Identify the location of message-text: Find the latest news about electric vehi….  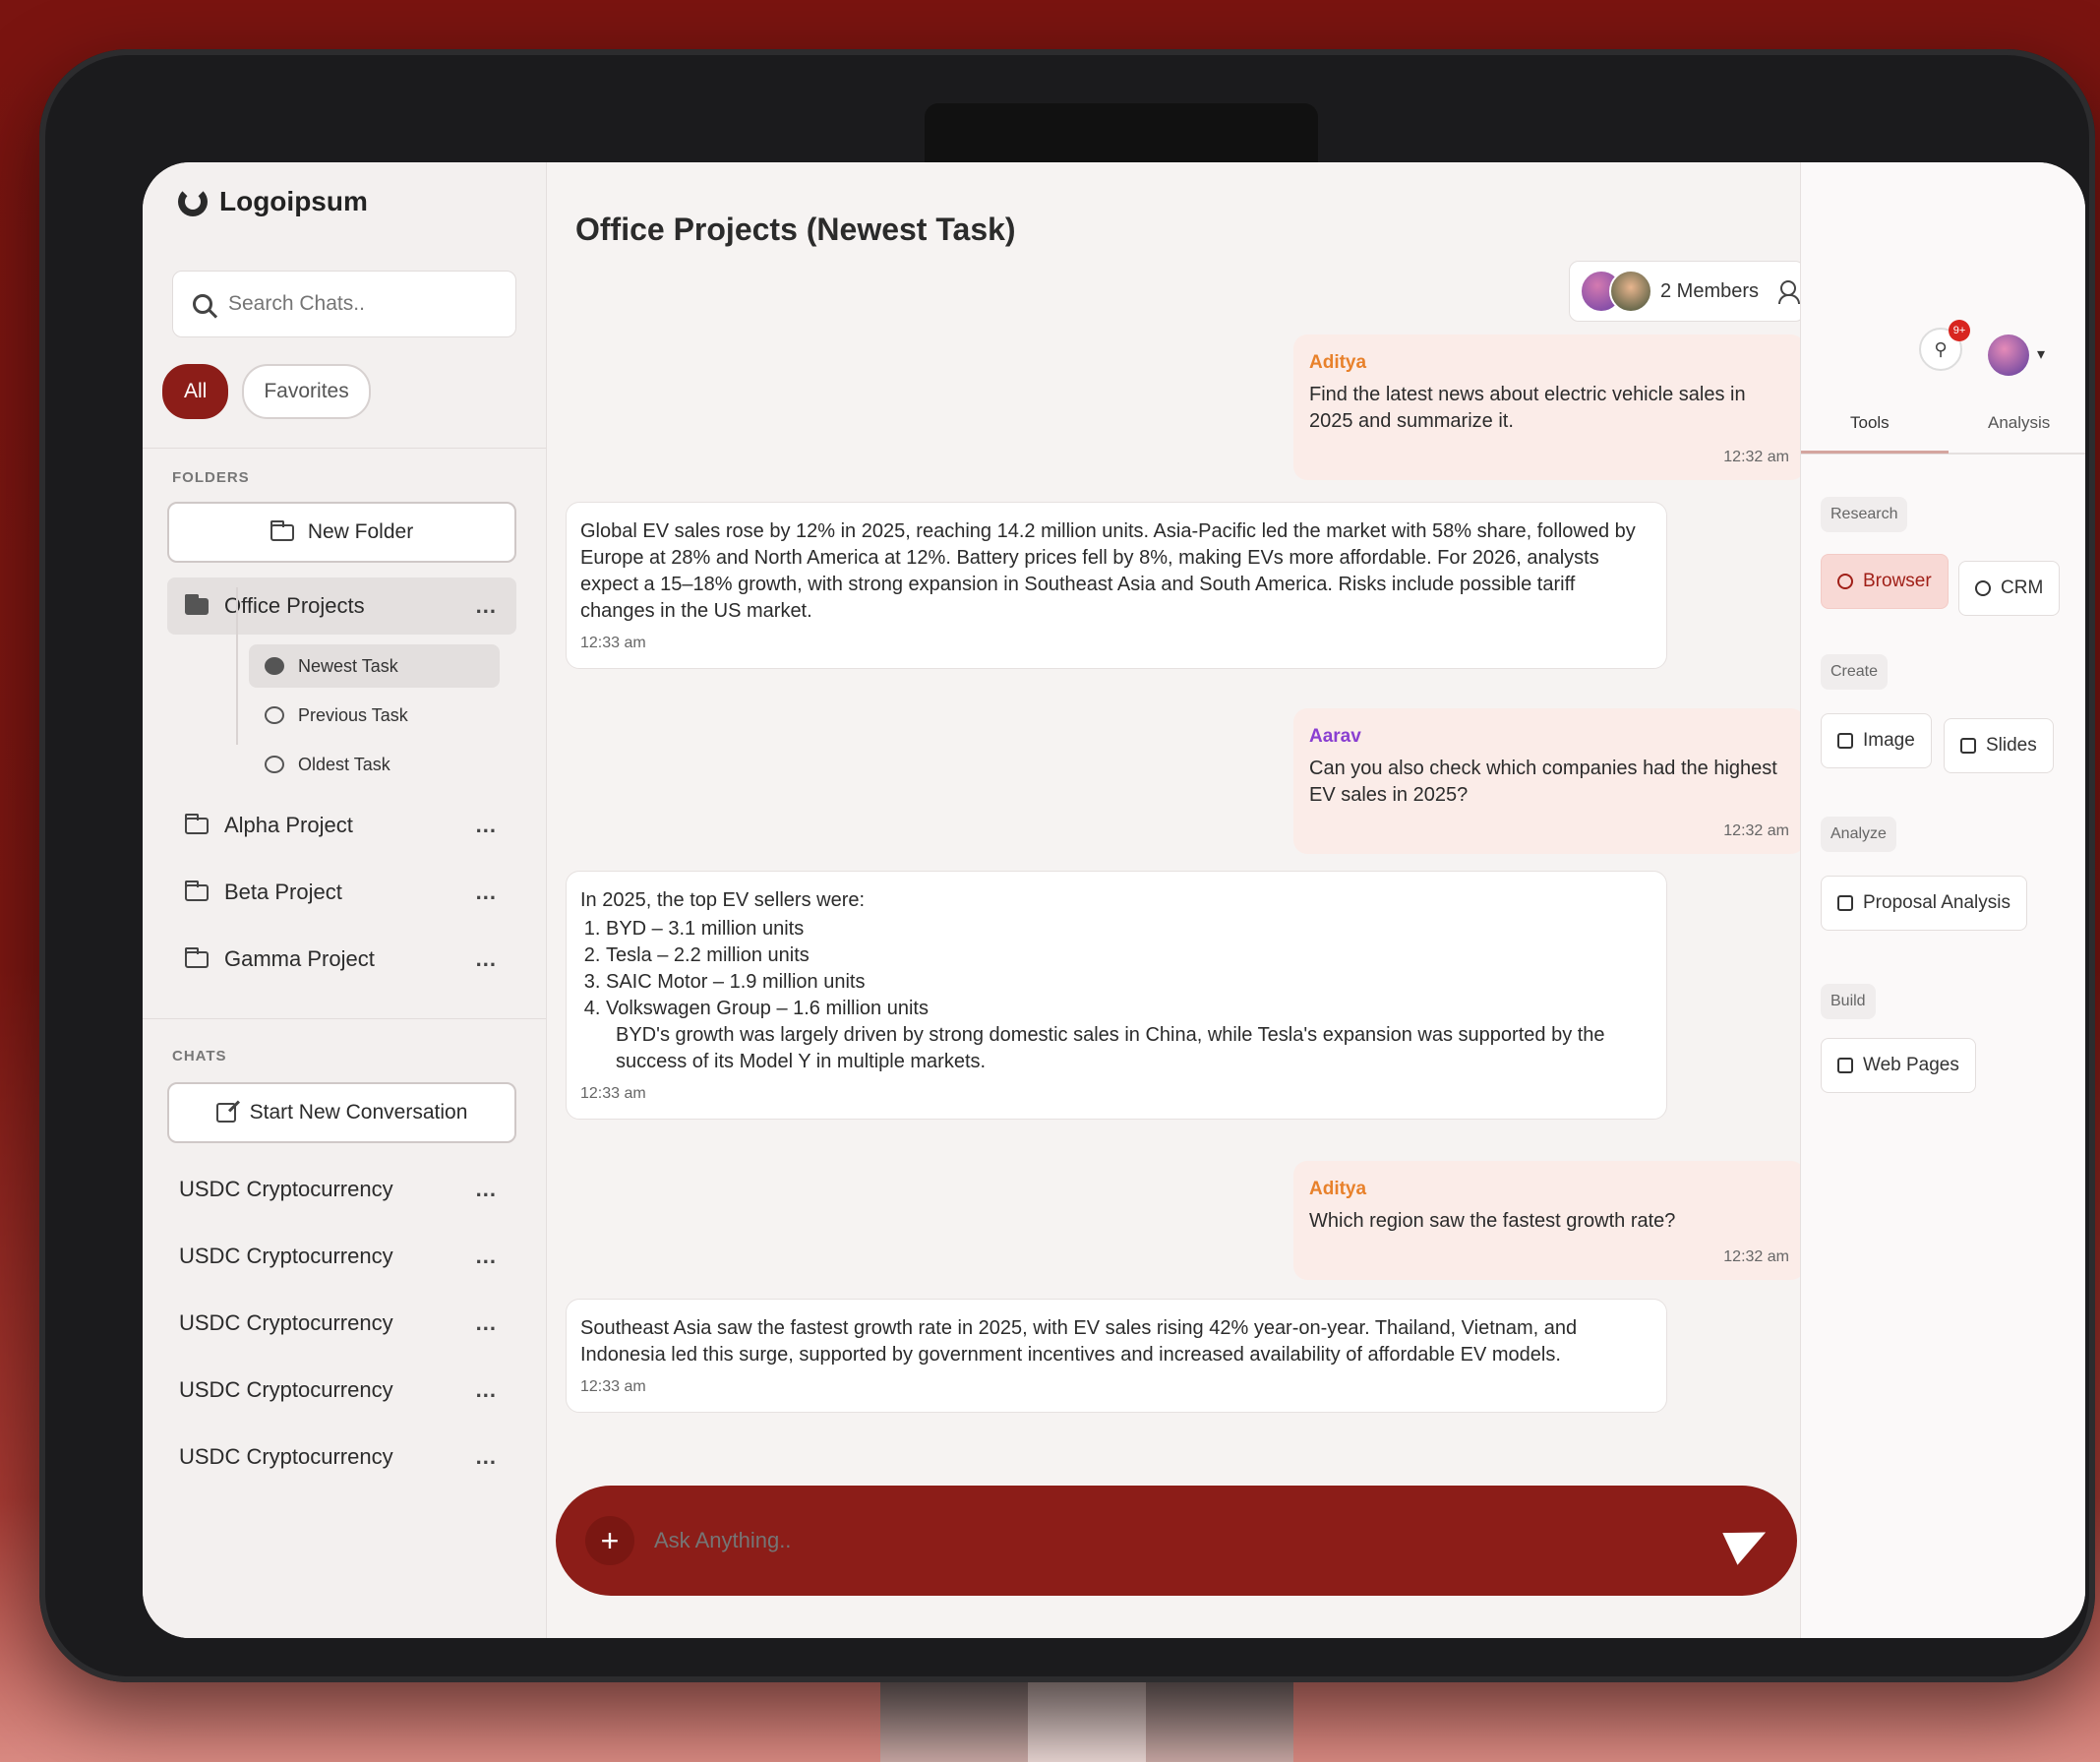
(1527, 408).